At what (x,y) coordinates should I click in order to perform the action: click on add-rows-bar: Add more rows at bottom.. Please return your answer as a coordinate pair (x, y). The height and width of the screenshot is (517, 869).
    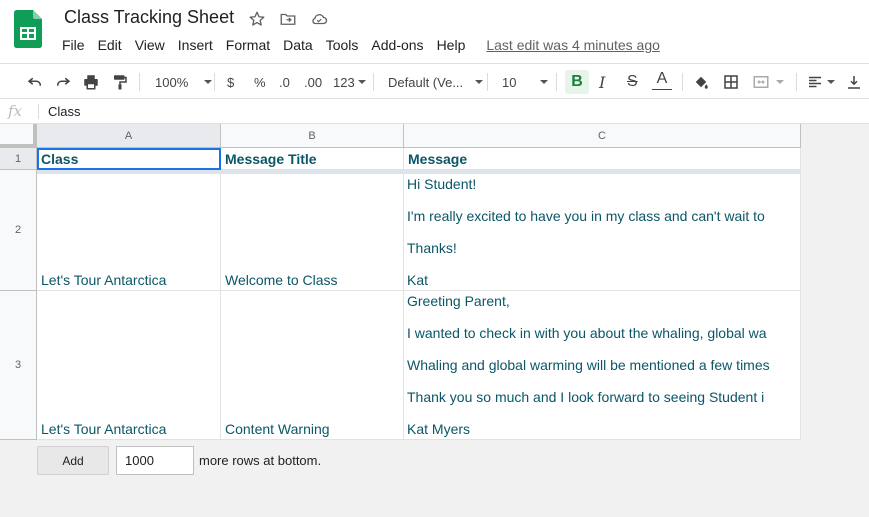
    Looking at the image, I should click on (179, 460).